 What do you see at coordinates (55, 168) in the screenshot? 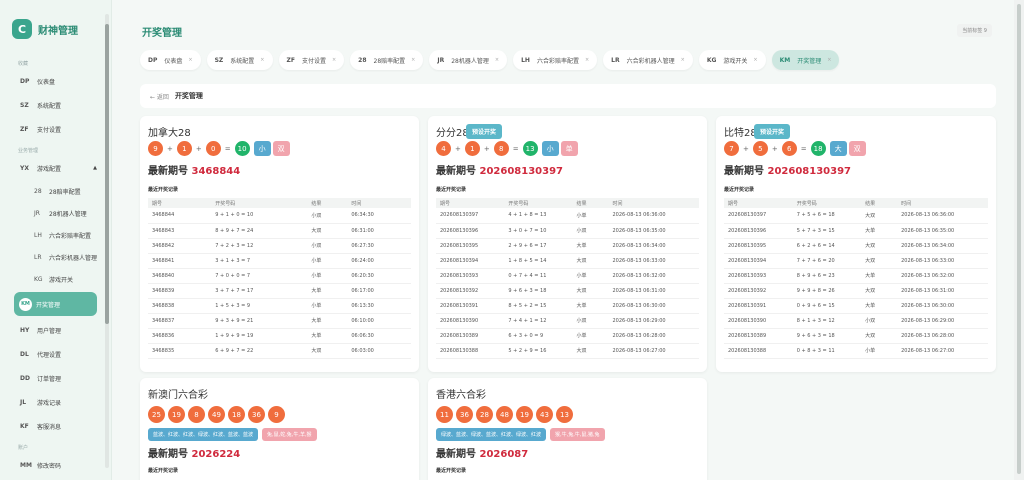
I see `sidebar-item-game-config: YX 游戏配置 ▲` at bounding box center [55, 168].